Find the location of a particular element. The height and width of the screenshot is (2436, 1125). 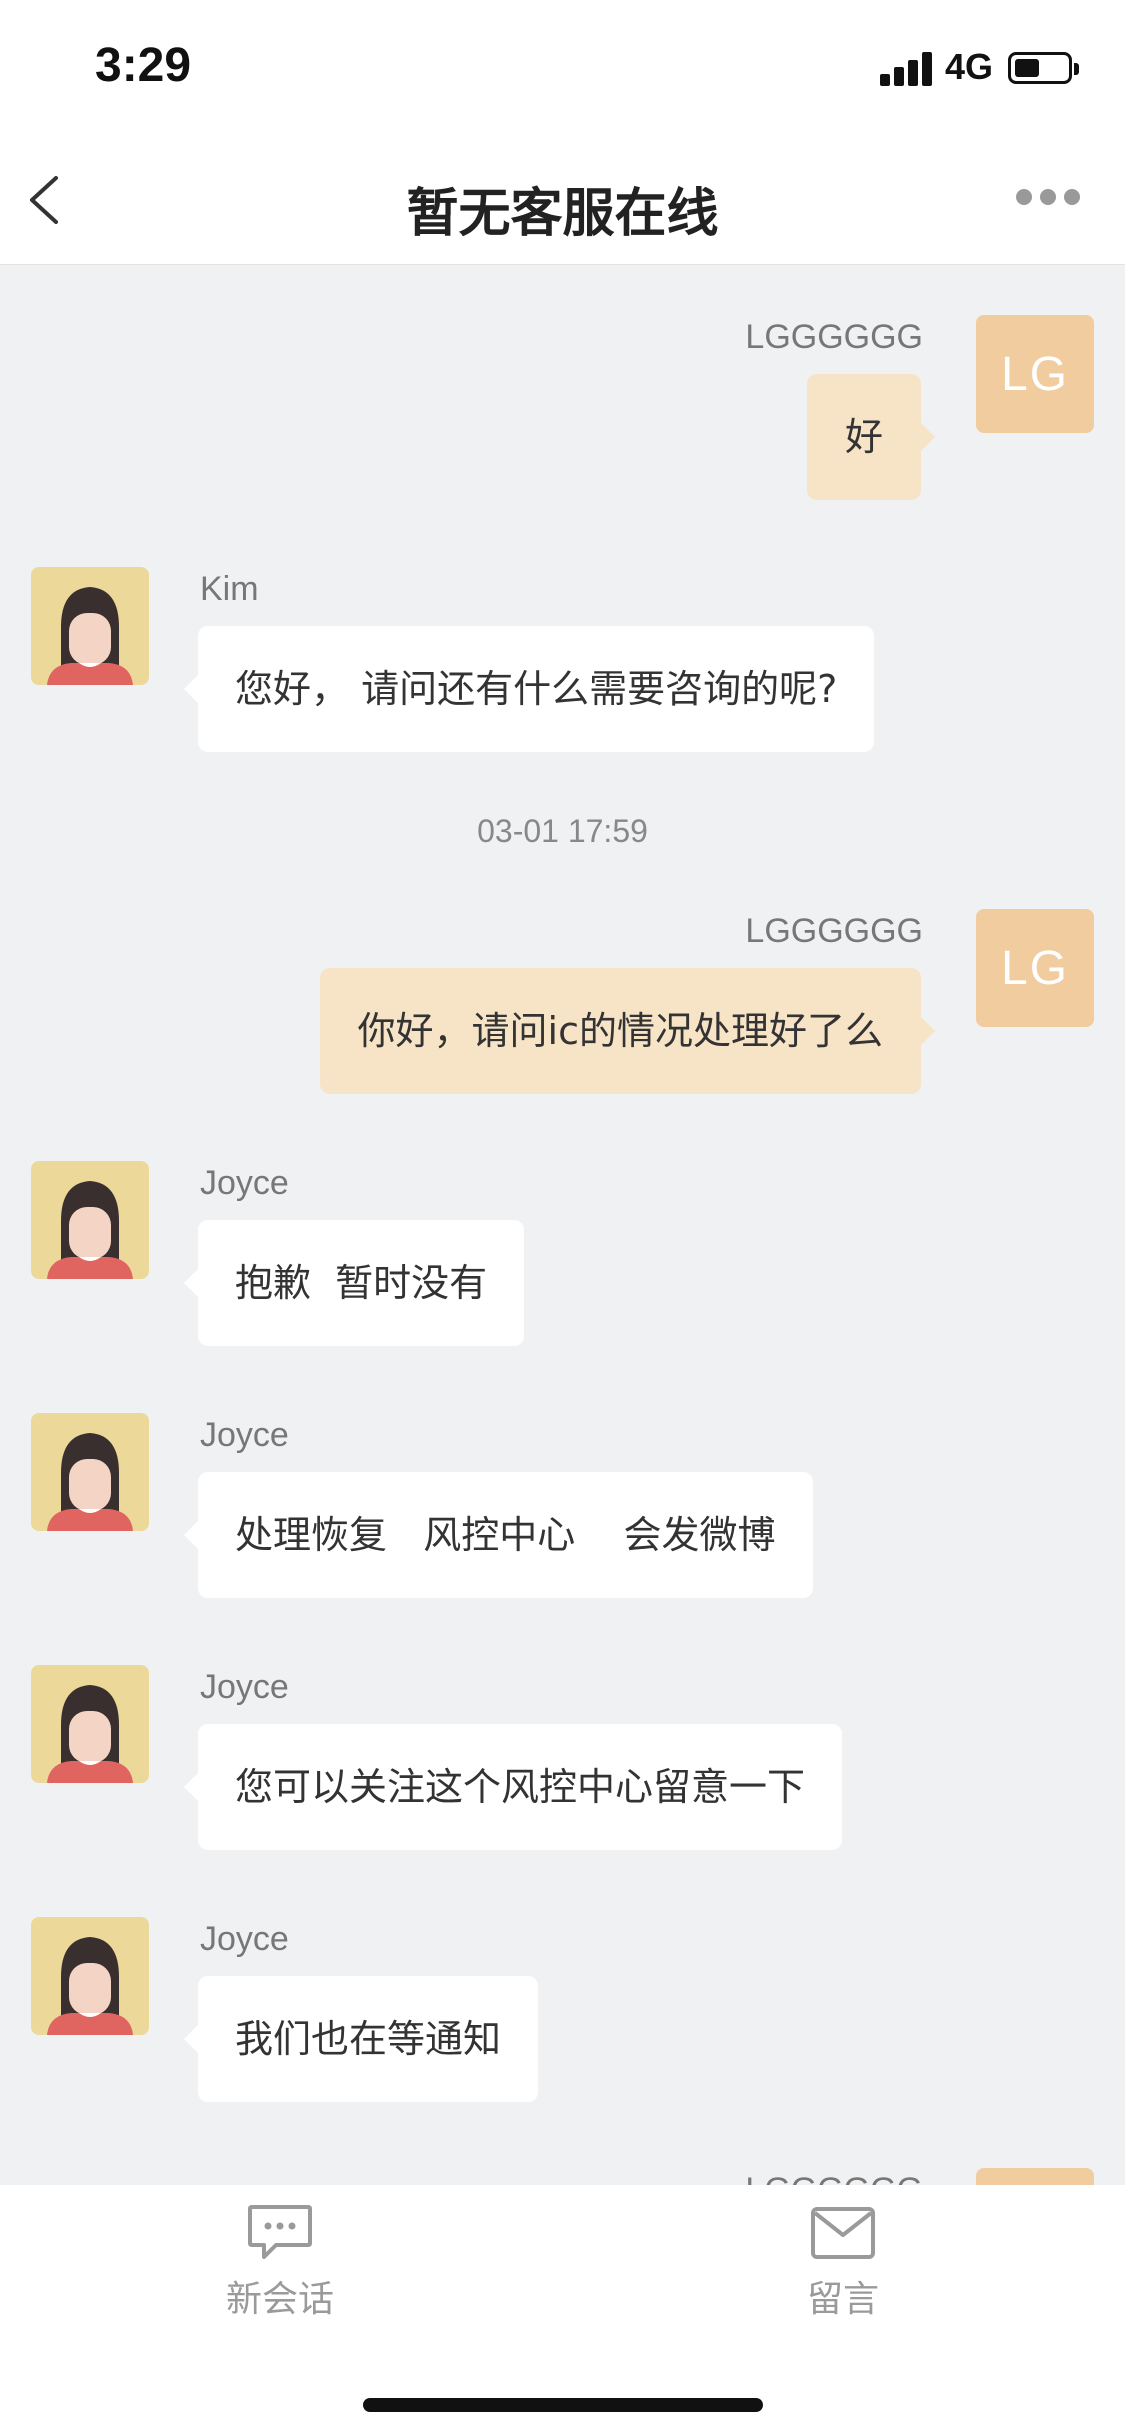

message-incoming: Joyce 您可以关注这个风控中心留意一下 is located at coordinates (562, 1760).